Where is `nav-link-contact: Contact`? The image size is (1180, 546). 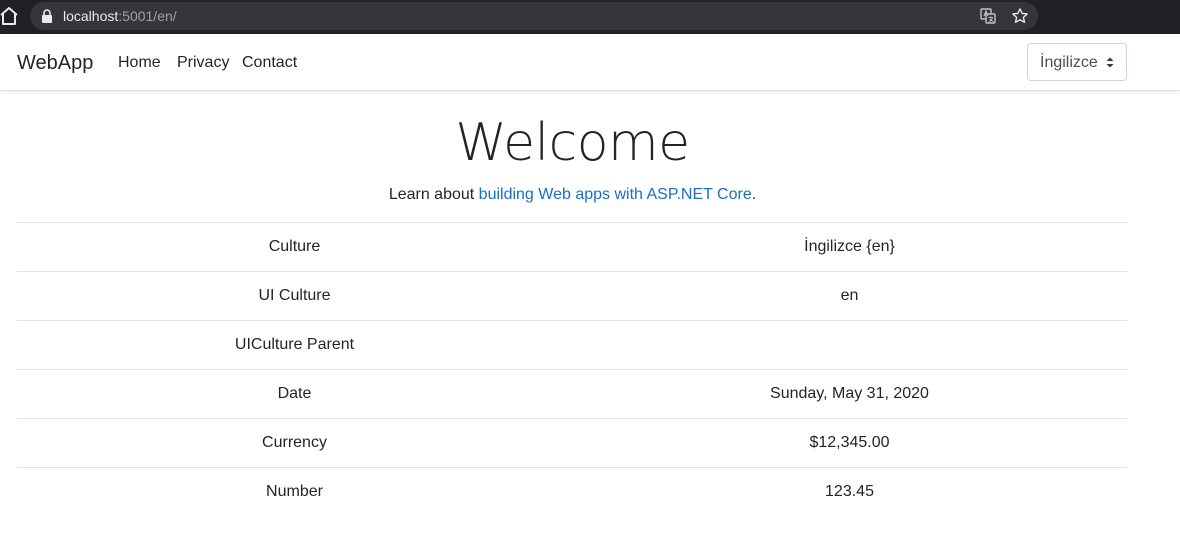
nav-link-contact: Contact is located at coordinates (269, 62).